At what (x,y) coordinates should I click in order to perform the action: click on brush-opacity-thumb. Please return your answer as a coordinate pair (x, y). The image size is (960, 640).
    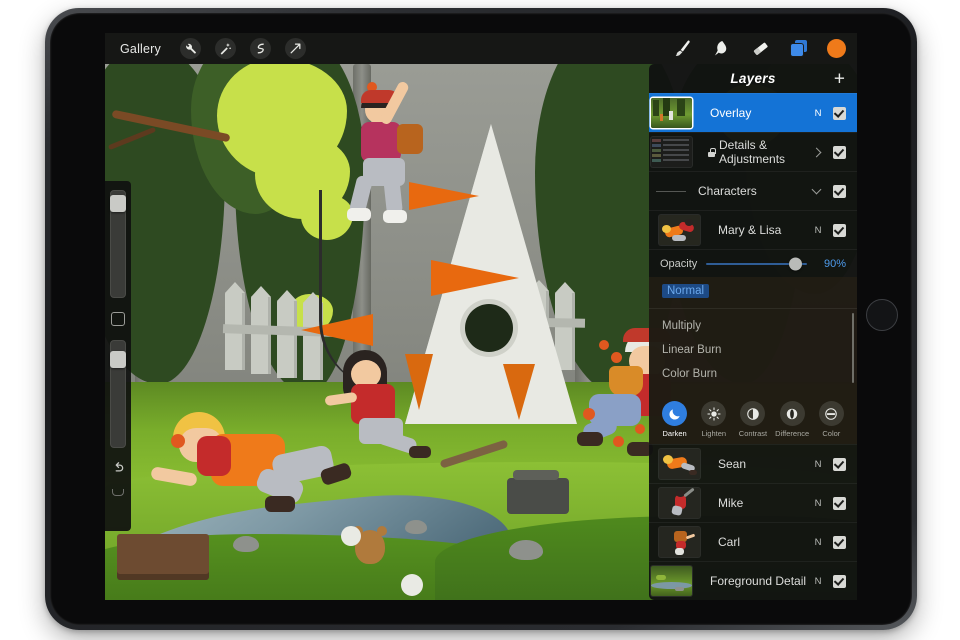
    Looking at the image, I should click on (118, 359).